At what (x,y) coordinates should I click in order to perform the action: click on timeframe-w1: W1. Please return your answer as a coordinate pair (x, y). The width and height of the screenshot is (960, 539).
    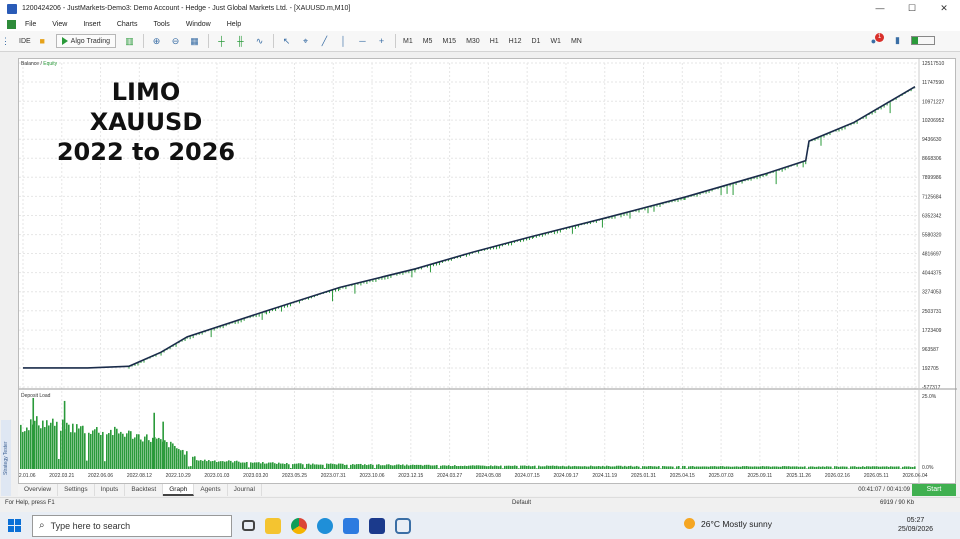
    Looking at the image, I should click on (555, 41).